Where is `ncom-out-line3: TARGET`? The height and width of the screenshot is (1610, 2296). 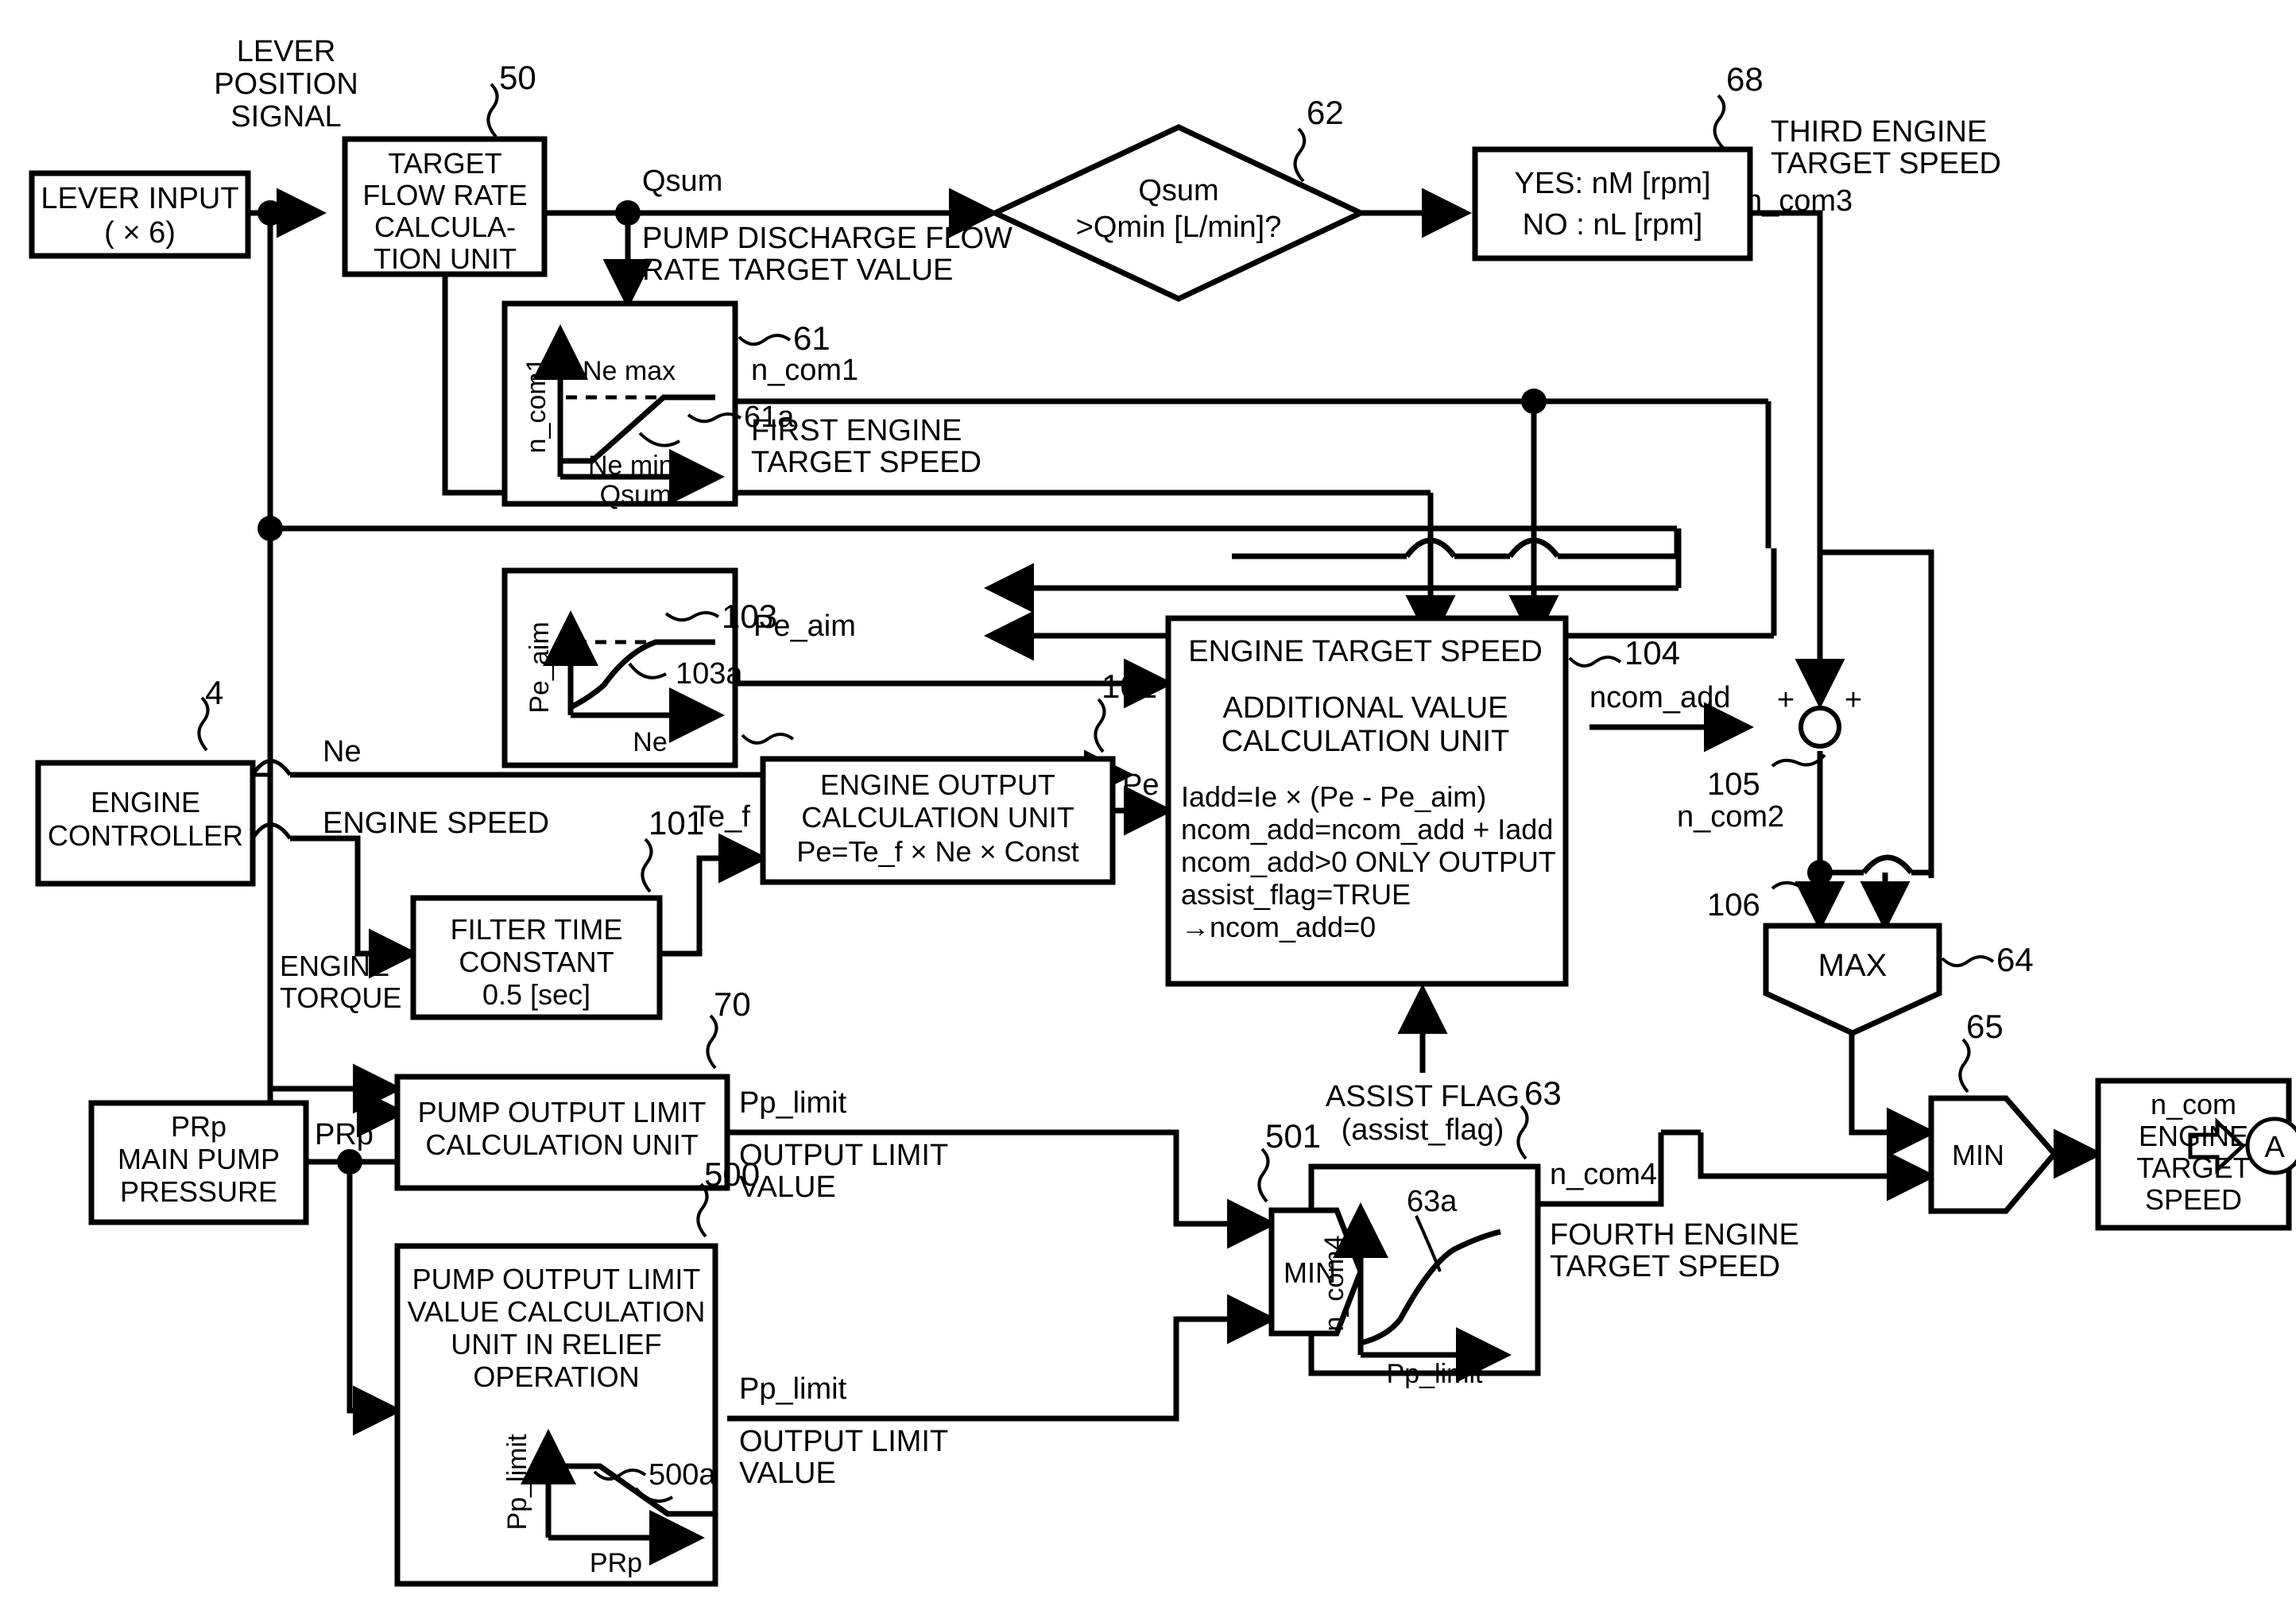 ncom-out-line3: TARGET is located at coordinates (2193, 1167).